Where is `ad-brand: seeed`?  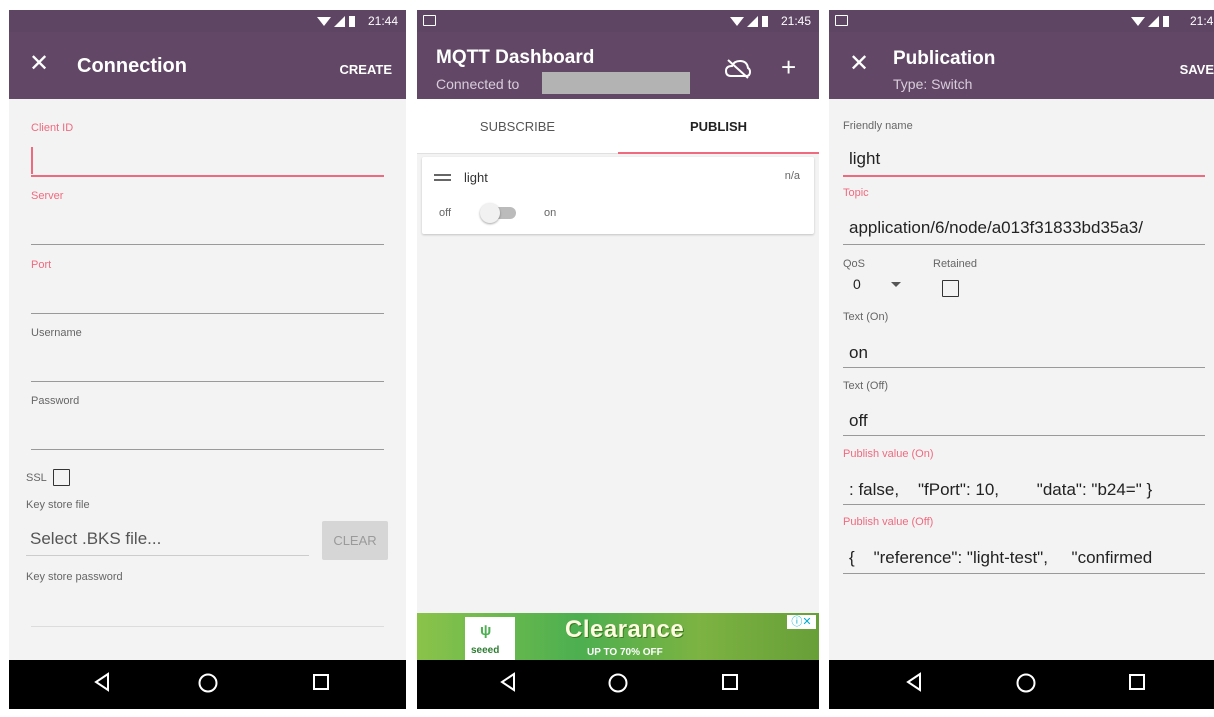
ad-brand: seeed is located at coordinates (485, 650).